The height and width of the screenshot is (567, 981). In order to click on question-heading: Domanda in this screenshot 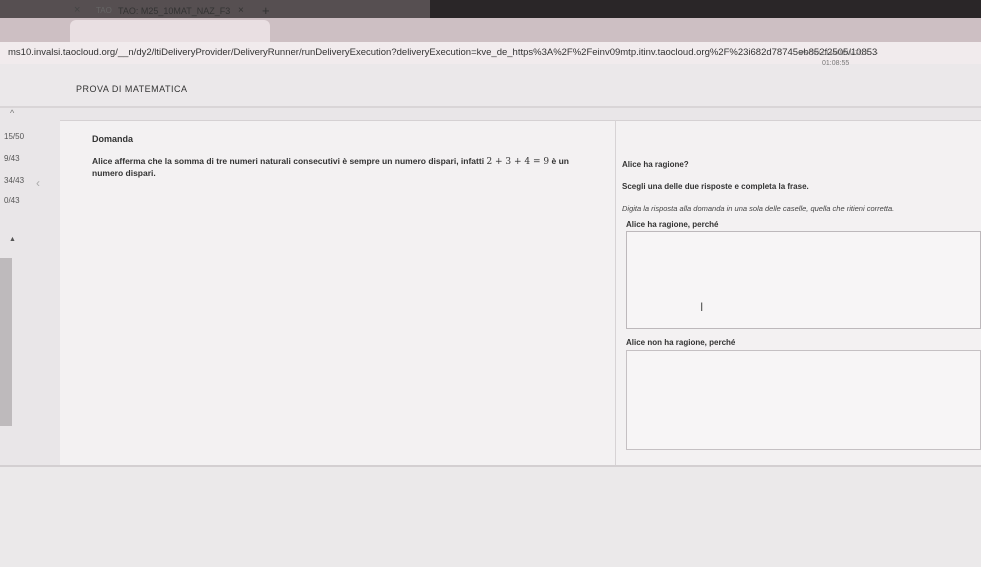, I will do `click(113, 139)`.